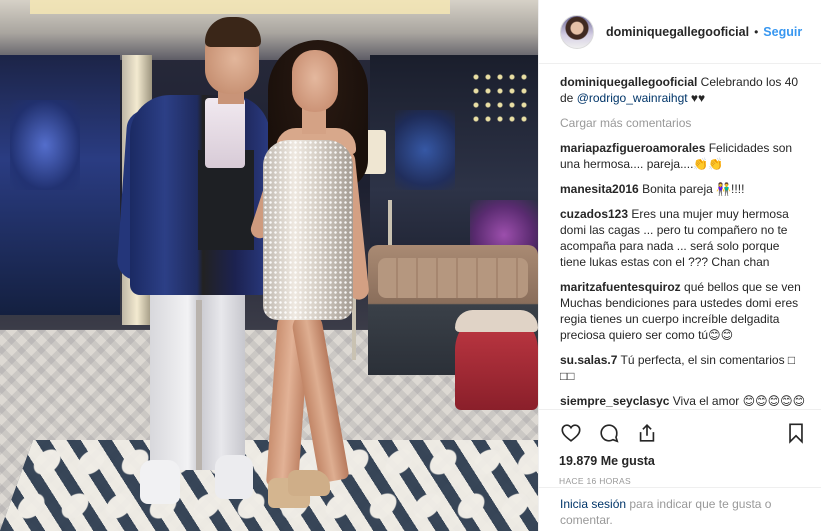  I want to click on comment-username: maritzafuentesquiroz, so click(620, 287).